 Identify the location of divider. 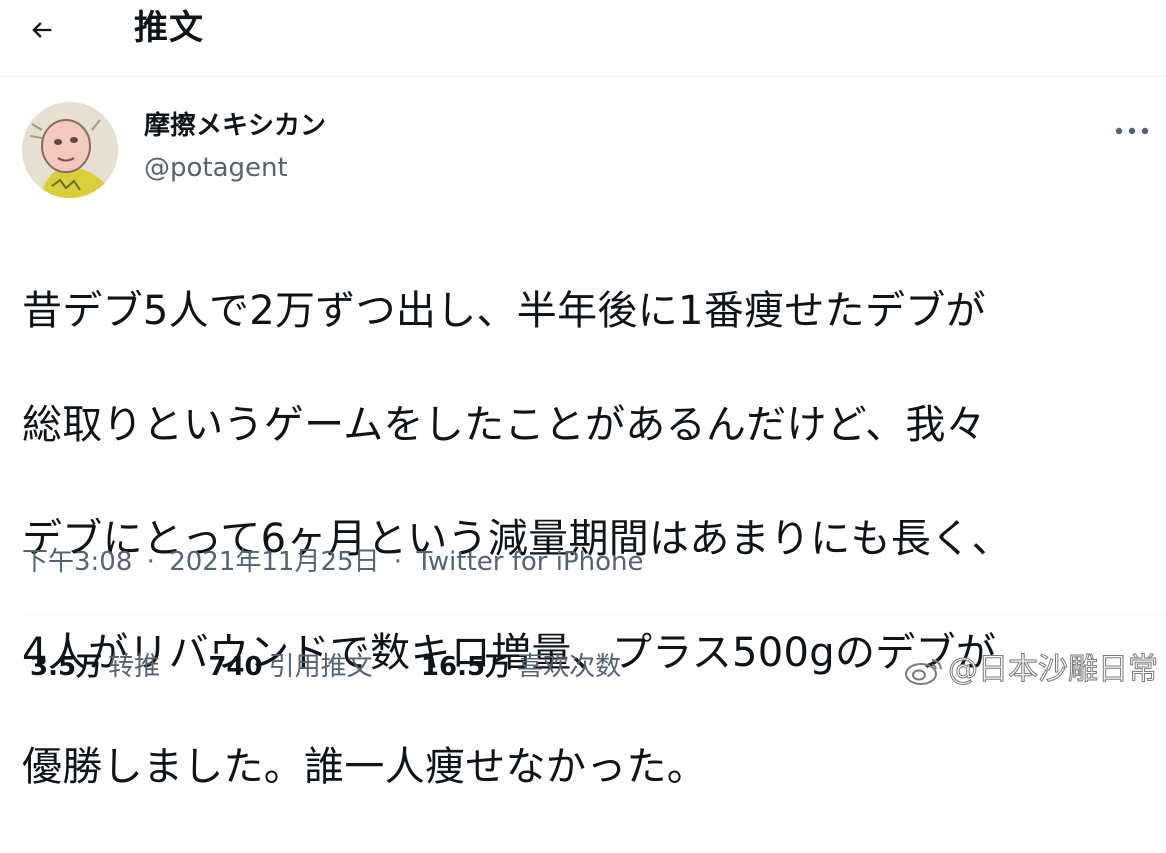
(594, 614).